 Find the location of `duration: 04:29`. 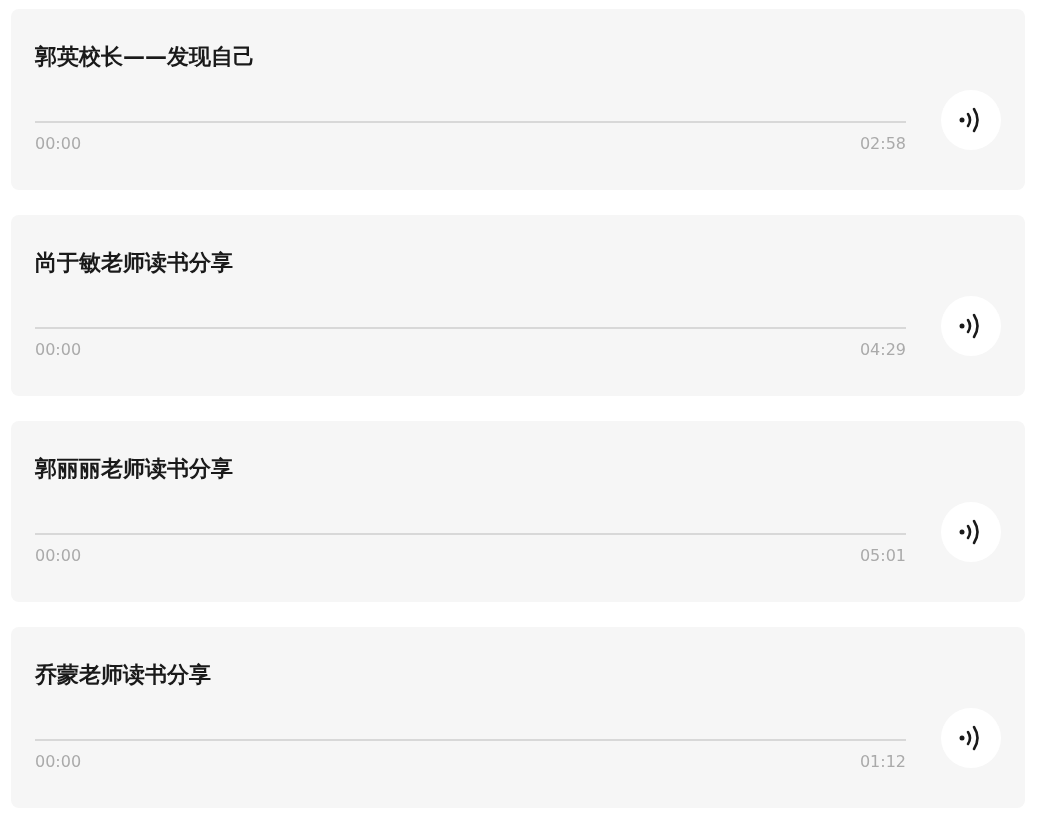

duration: 04:29 is located at coordinates (882, 350).